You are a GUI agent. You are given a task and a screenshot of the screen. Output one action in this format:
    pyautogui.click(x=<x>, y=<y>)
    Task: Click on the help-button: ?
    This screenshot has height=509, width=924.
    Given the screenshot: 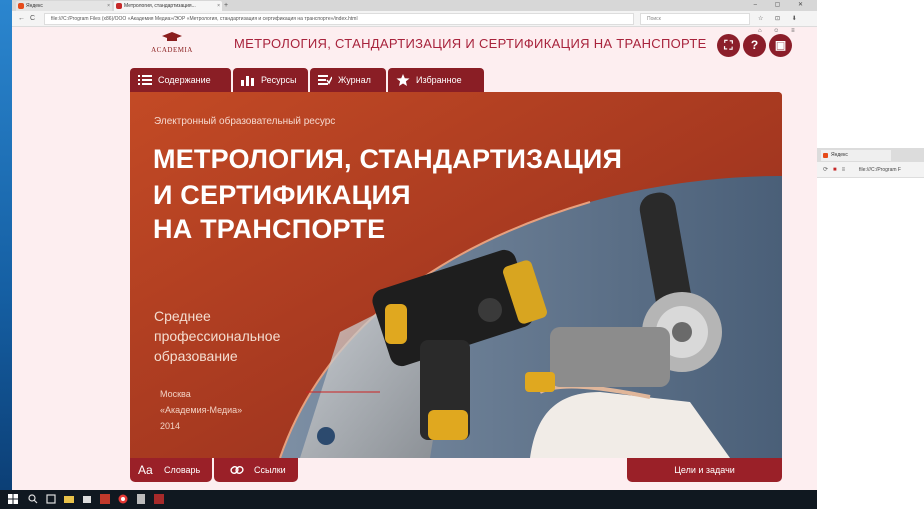 What is the action you would take?
    pyautogui.click(x=754, y=45)
    